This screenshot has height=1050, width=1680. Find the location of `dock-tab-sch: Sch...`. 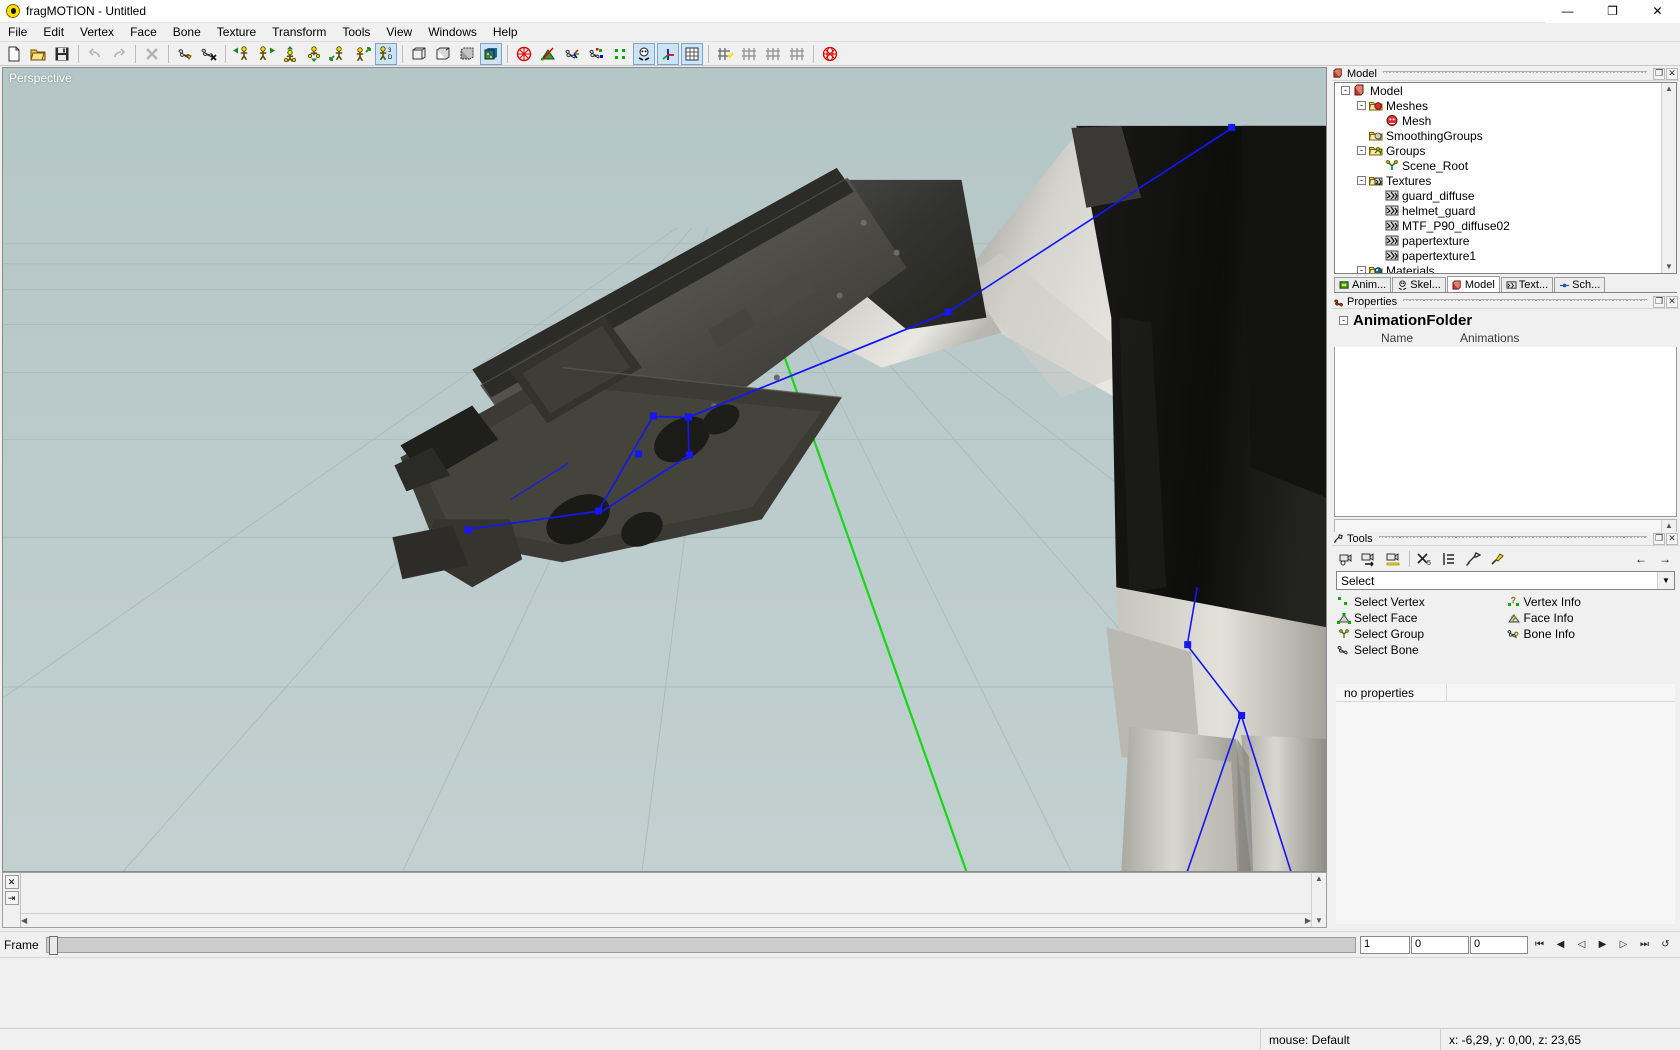

dock-tab-sch: Sch... is located at coordinates (1580, 284).